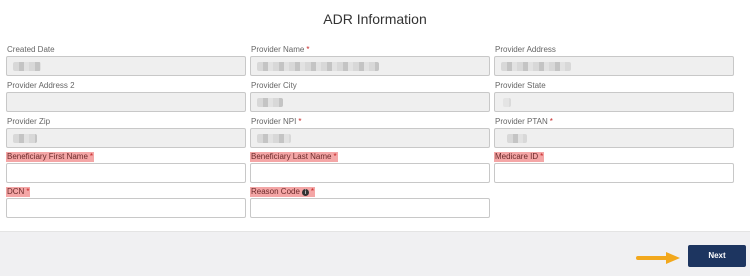 The height and width of the screenshot is (276, 750). What do you see at coordinates (370, 208) in the screenshot?
I see `reason-code-input` at bounding box center [370, 208].